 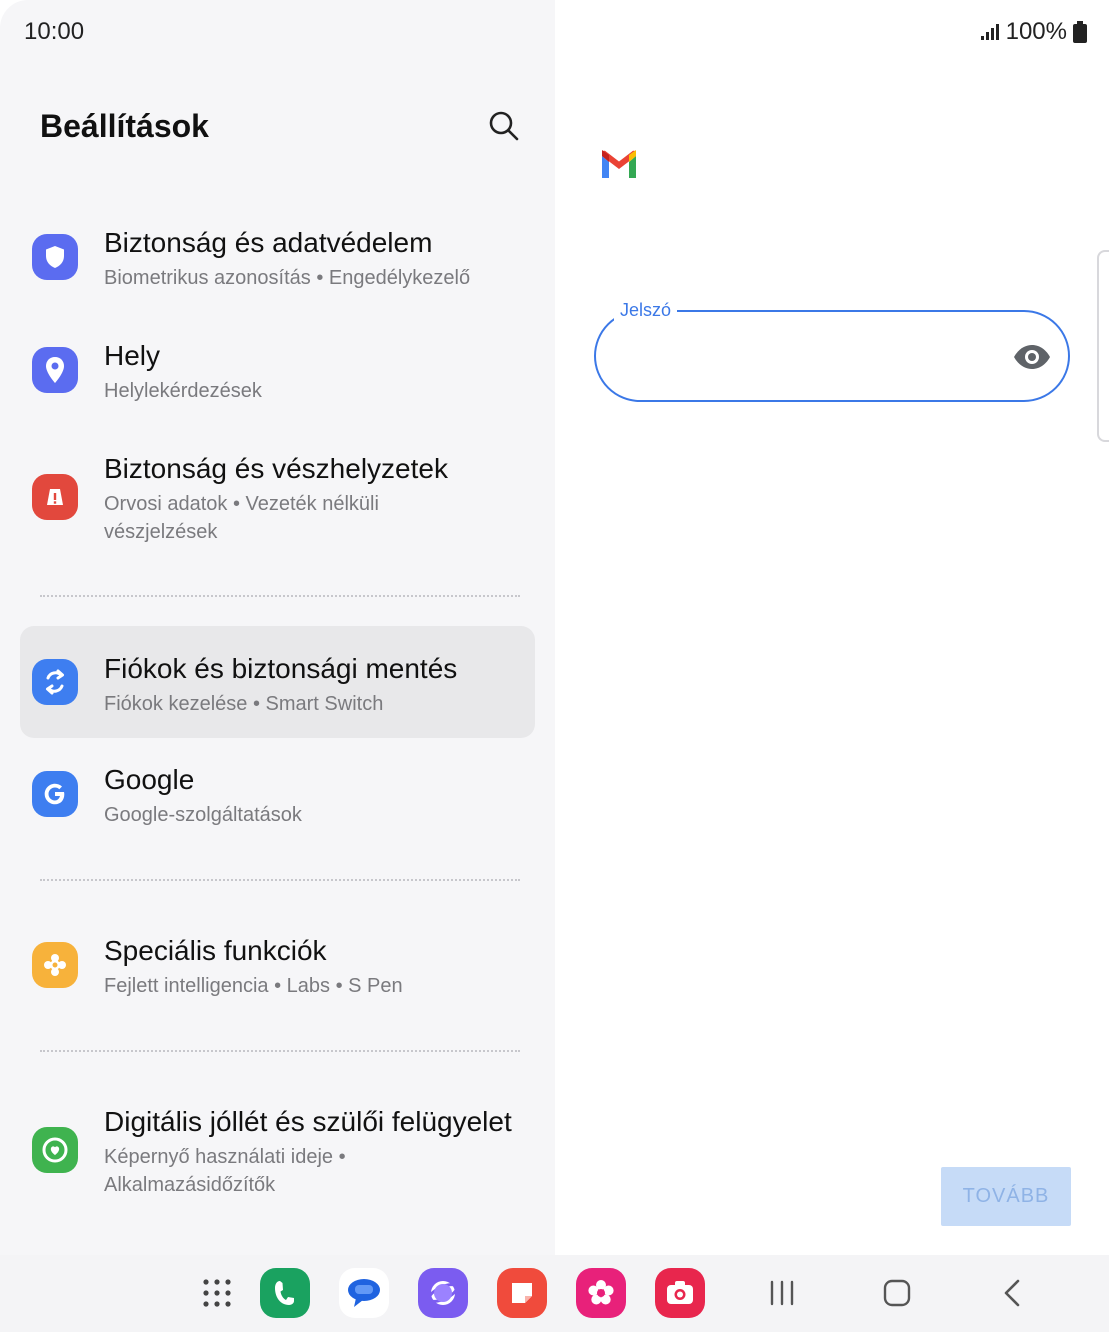 What do you see at coordinates (1012, 1293) in the screenshot?
I see `back-icon` at bounding box center [1012, 1293].